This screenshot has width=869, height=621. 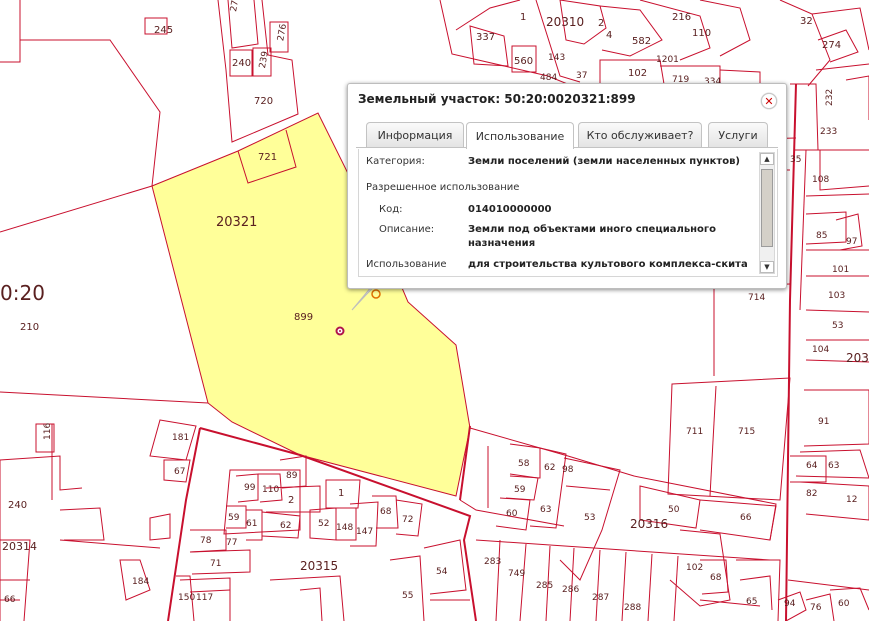 What do you see at coordinates (565, 22) in the screenshot?
I see `svg-text: 20310` at bounding box center [565, 22].